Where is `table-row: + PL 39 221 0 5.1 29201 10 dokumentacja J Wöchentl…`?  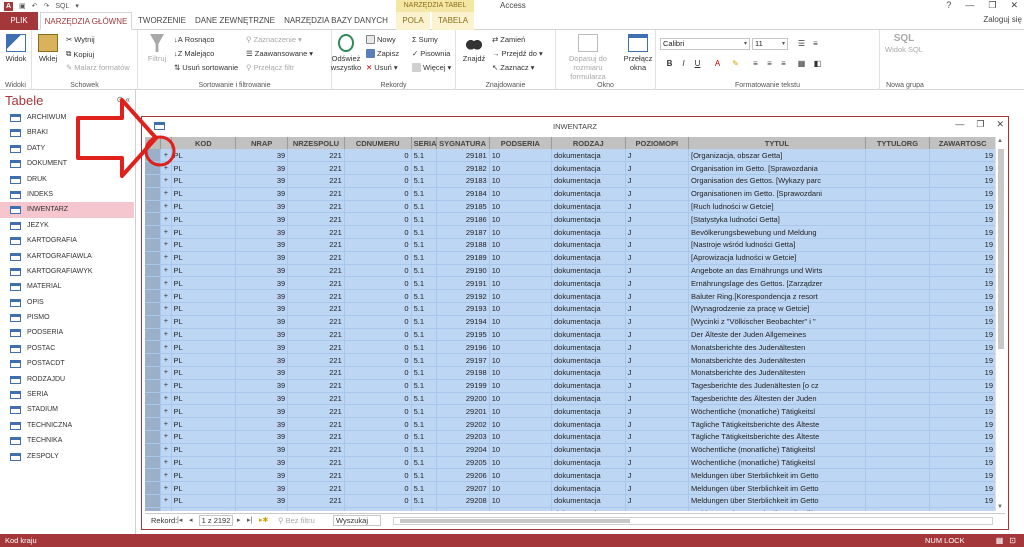
table-row: + PL 39 221 0 5.1 29201 10 dokumentacja J Wöchentl… is located at coordinates (570, 411).